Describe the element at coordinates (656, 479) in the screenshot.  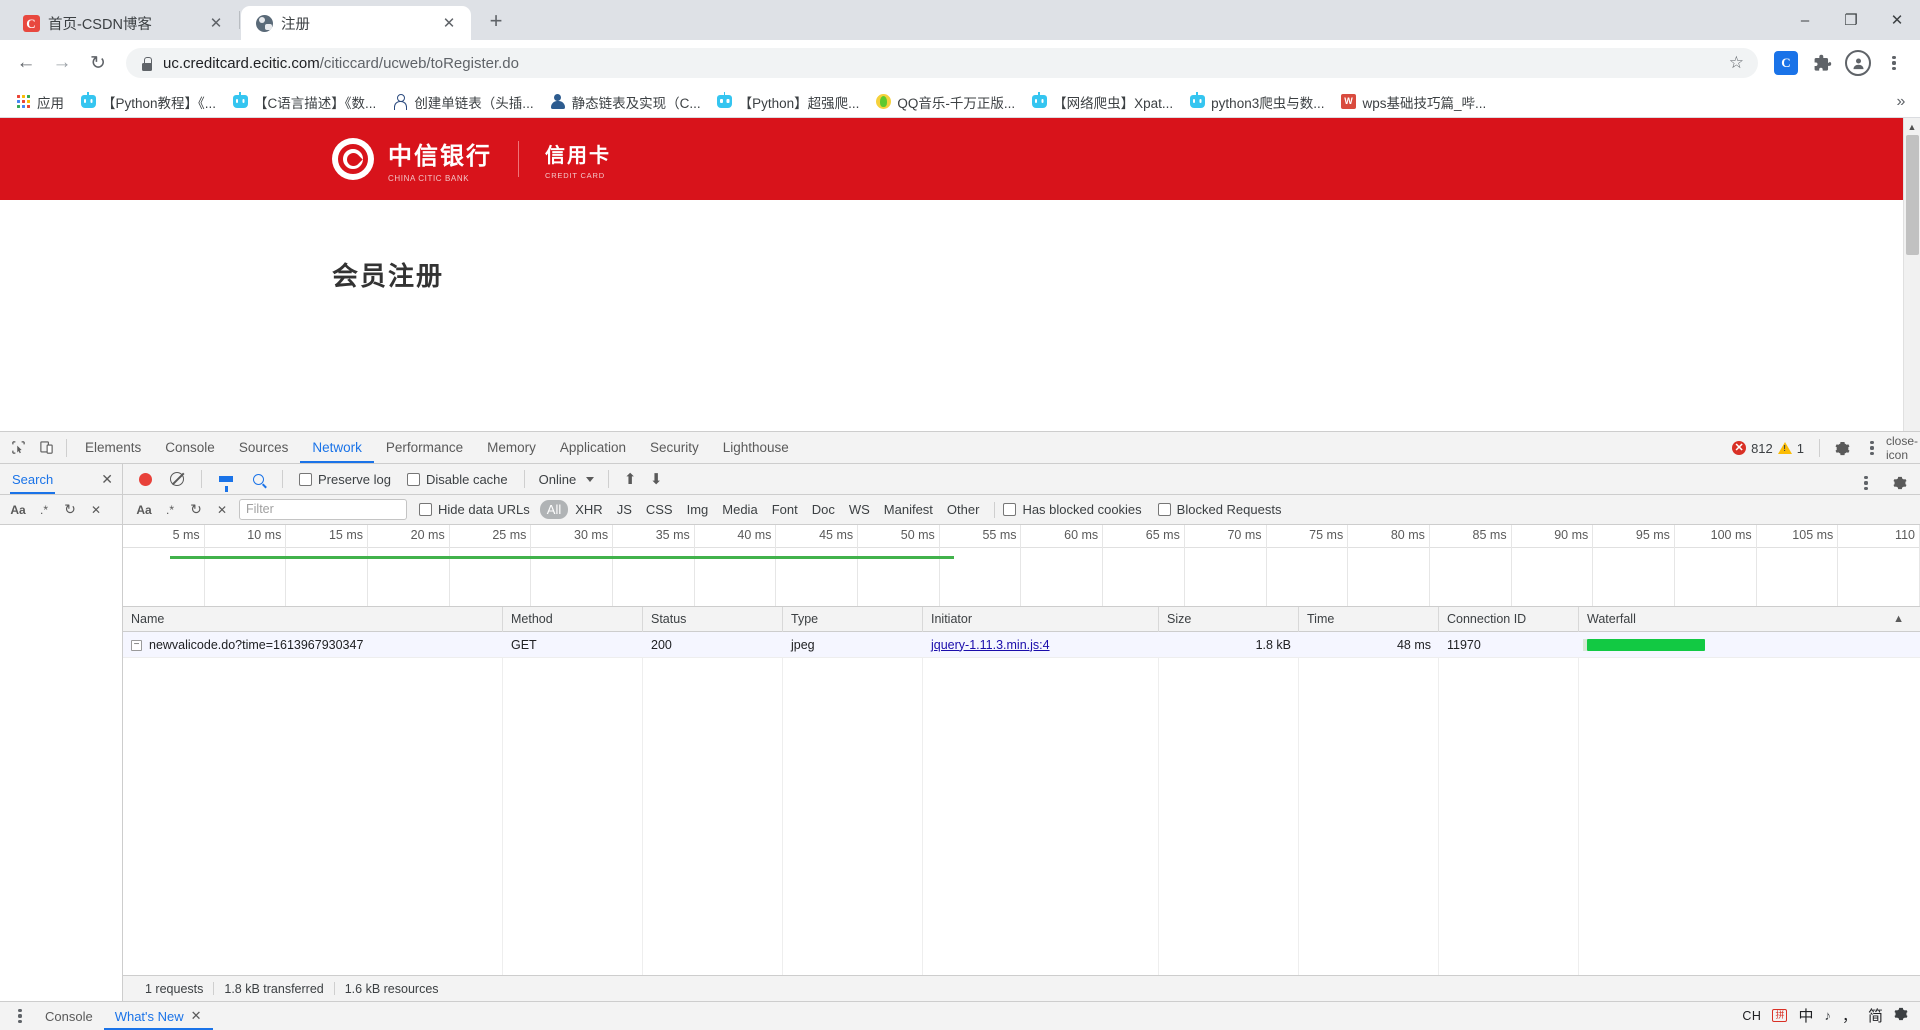
I see `export-har-icon: ⬇` at that location.